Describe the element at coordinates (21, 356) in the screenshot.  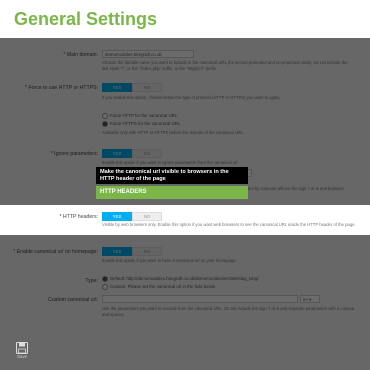
I see `save-label: Save` at that location.